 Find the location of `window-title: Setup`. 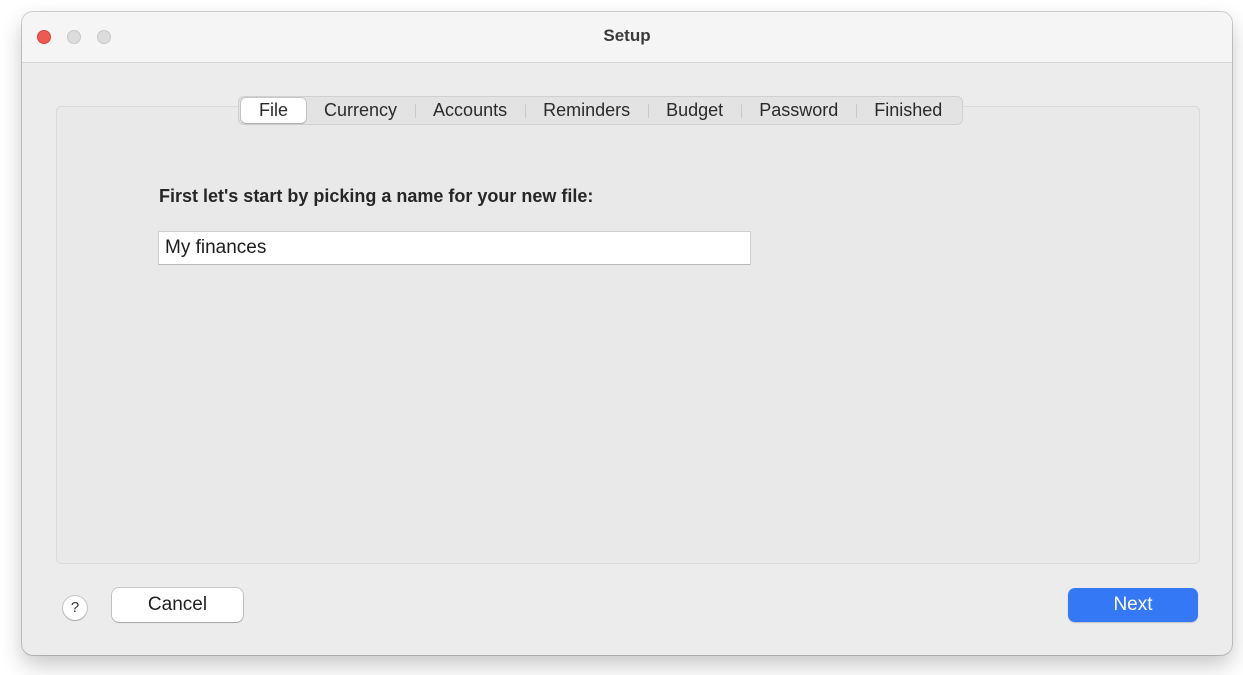

window-title: Setup is located at coordinates (627, 35).